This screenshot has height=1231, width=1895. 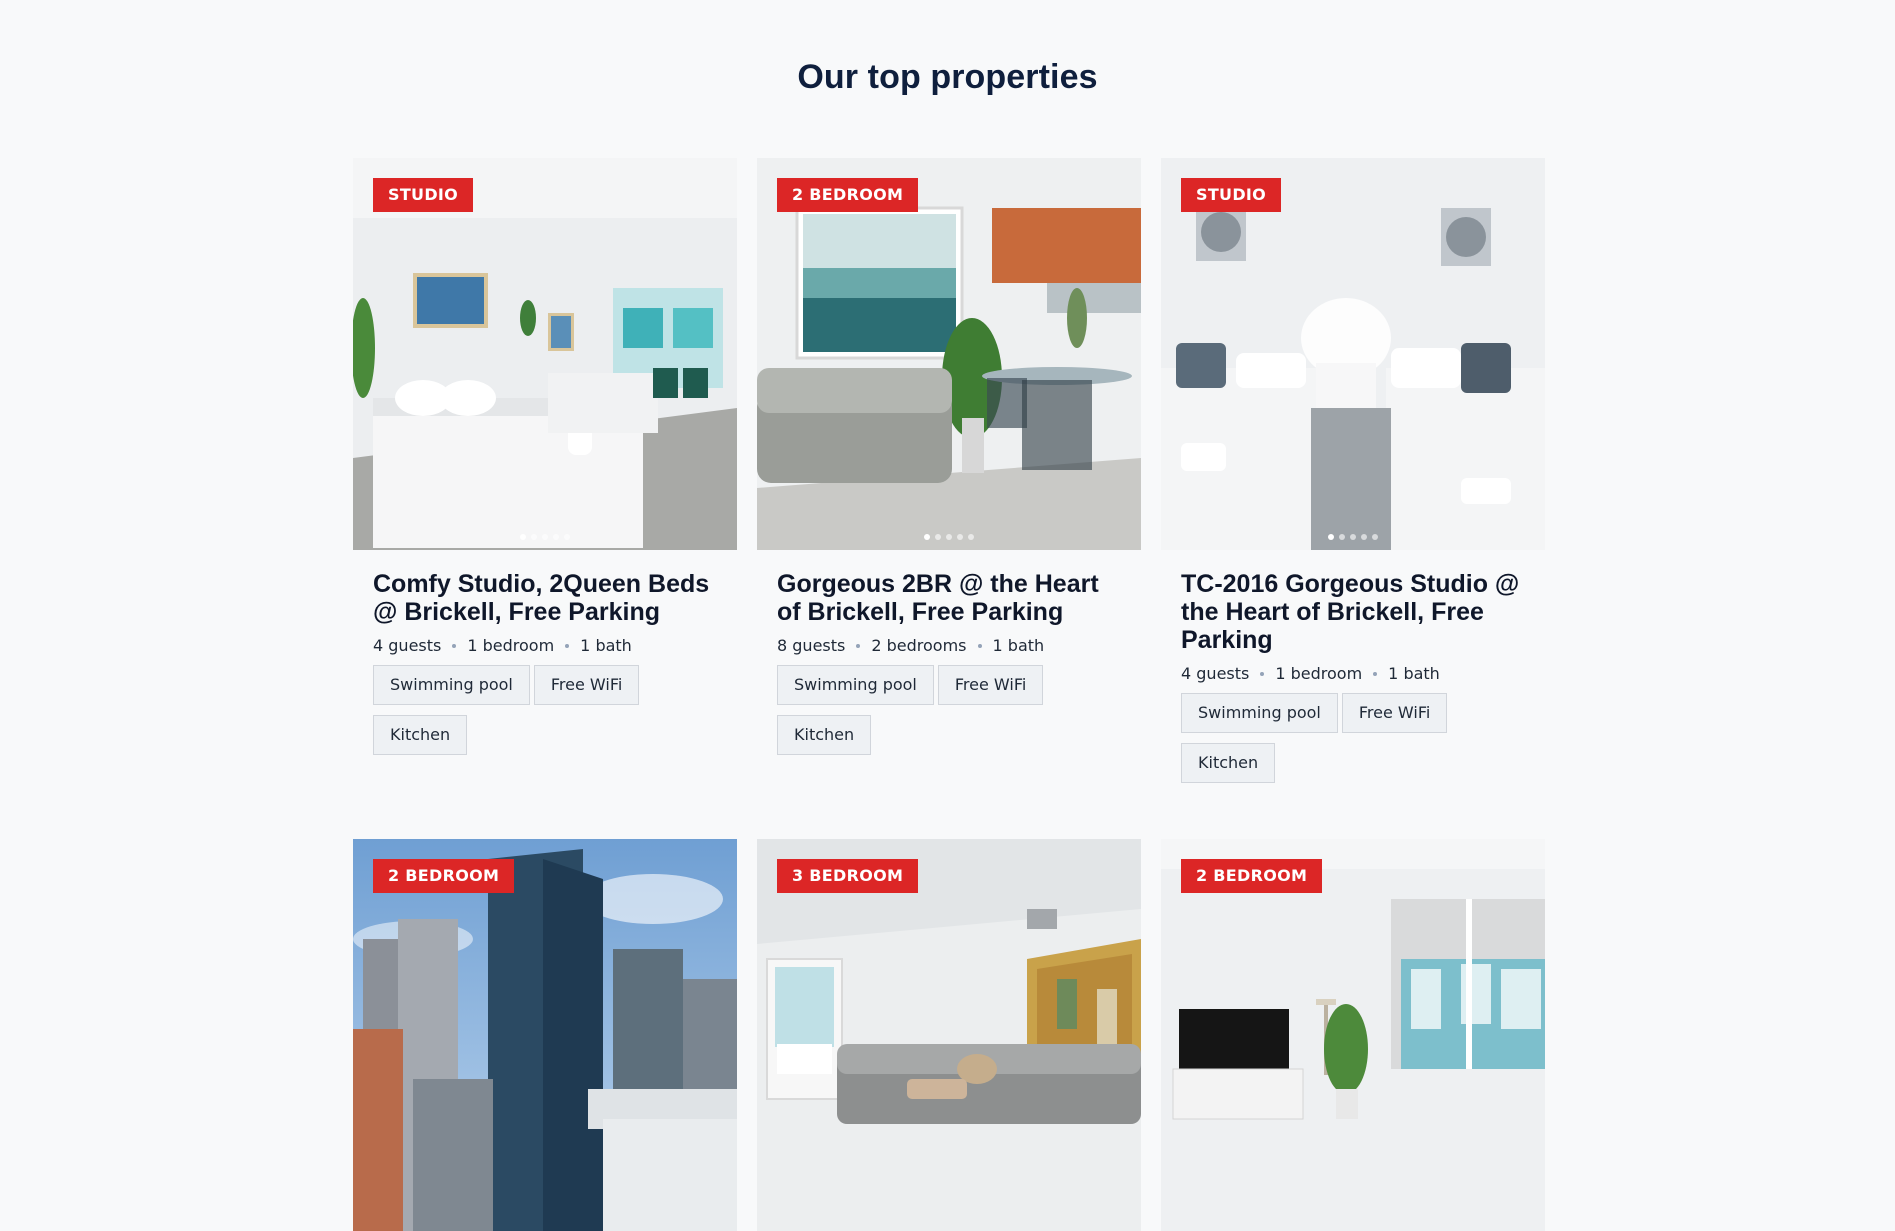 What do you see at coordinates (811, 645) in the screenshot?
I see `guests-count: 8 guests` at bounding box center [811, 645].